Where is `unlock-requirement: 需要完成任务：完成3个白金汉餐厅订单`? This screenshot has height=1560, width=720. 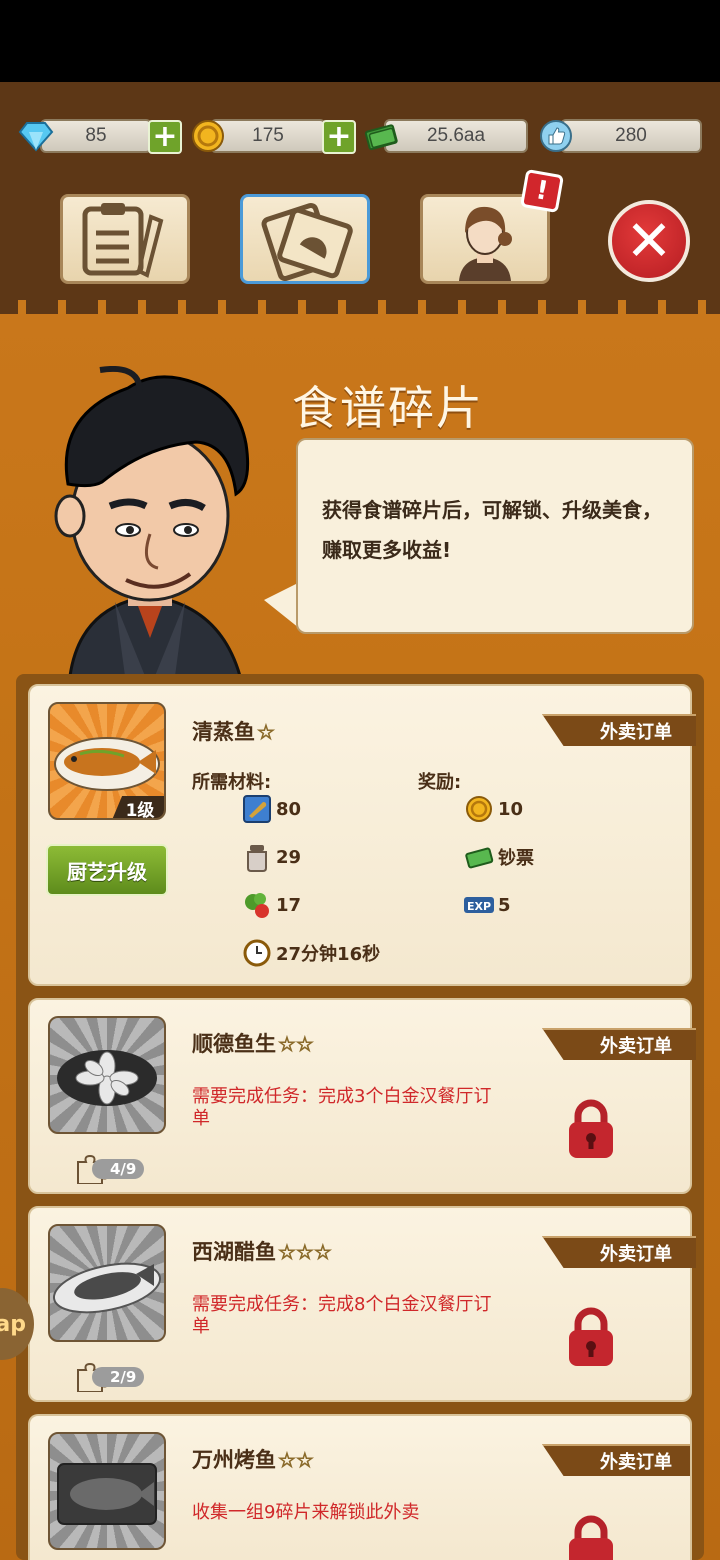 unlock-requirement: 需要完成任务：完成3个白金汉餐厅订单 is located at coordinates (342, 1107).